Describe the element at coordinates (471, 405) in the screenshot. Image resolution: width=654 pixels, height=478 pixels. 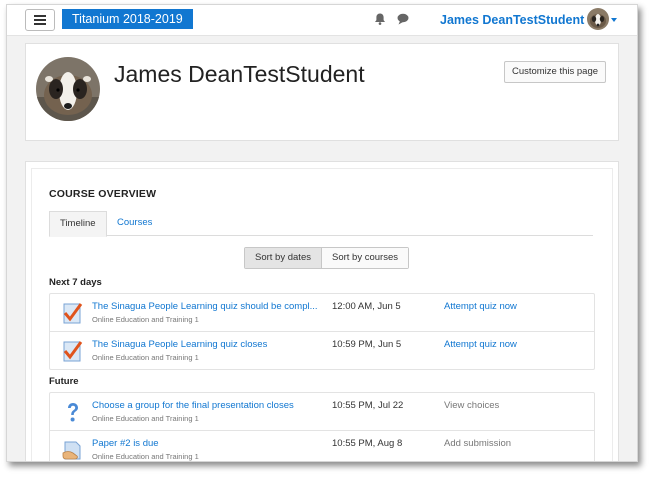
I see `event-action-link: View choices` at that location.